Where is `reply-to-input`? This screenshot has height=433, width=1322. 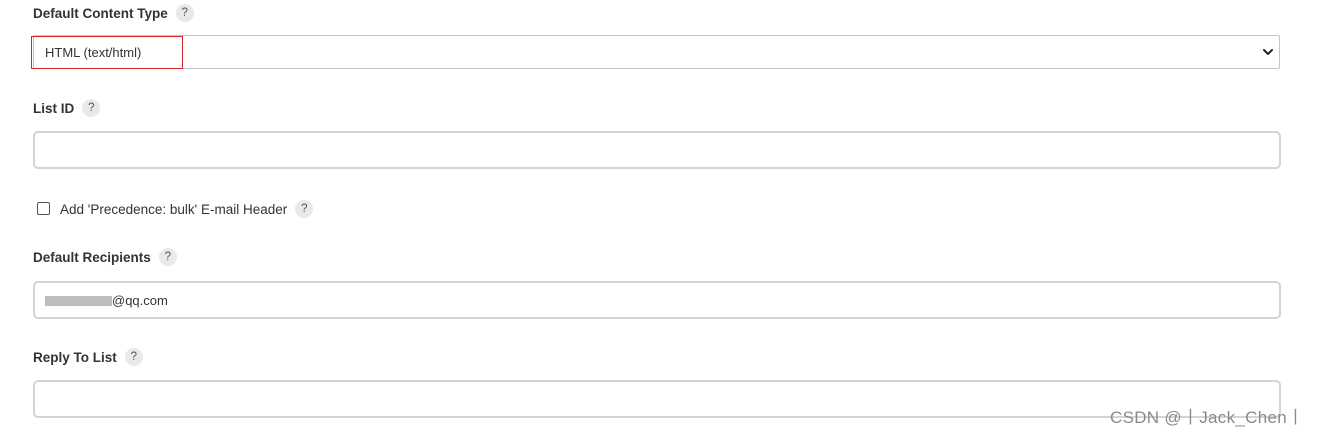
reply-to-input is located at coordinates (657, 399).